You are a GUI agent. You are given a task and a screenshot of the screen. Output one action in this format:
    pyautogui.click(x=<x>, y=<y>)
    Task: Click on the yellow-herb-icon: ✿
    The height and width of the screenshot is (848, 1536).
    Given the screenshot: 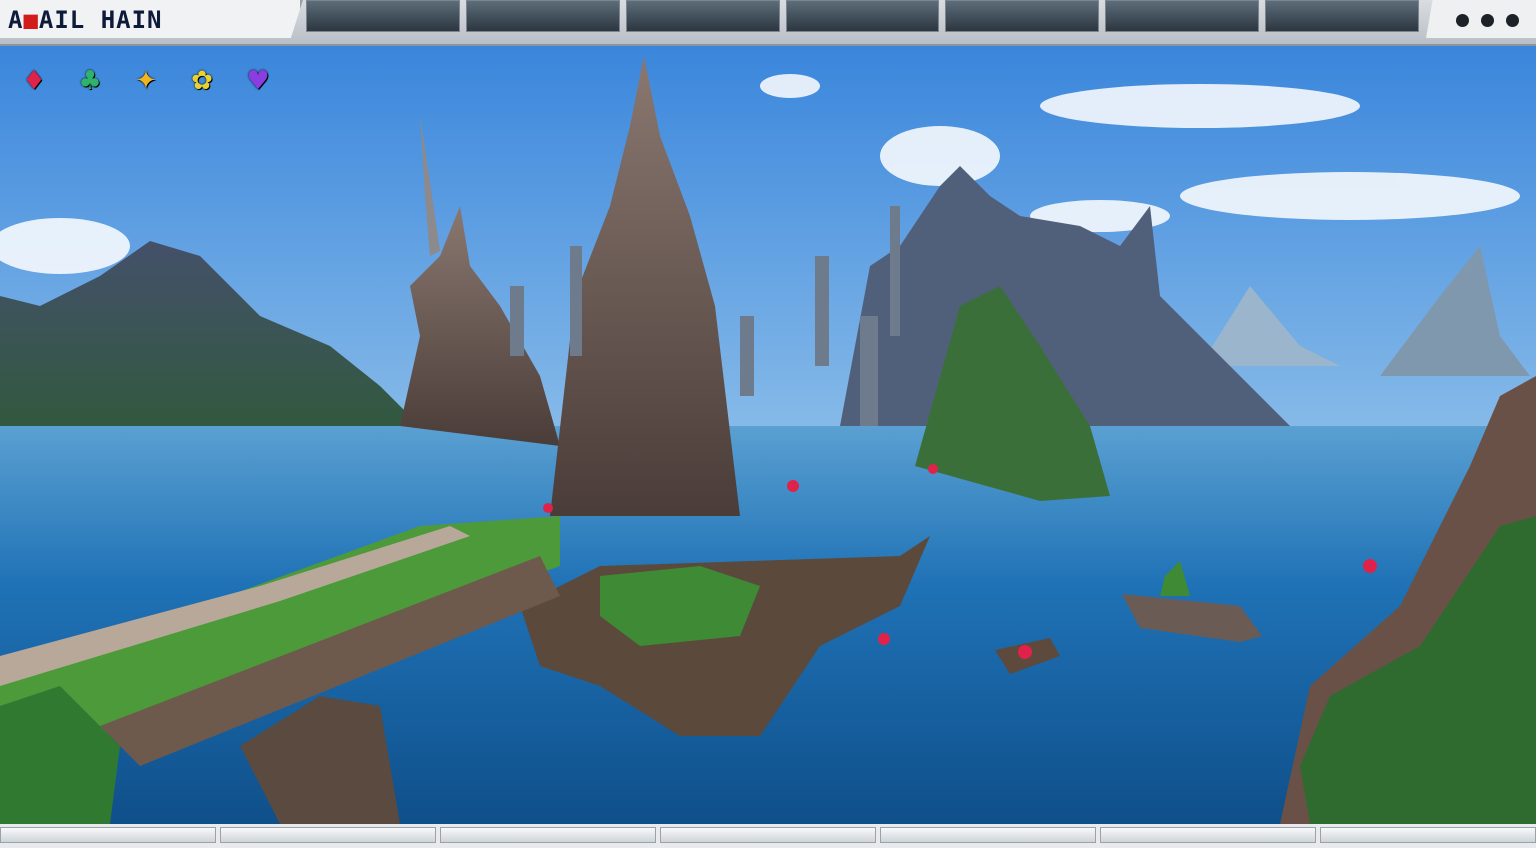 What is the action you would take?
    pyautogui.click(x=202, y=81)
    